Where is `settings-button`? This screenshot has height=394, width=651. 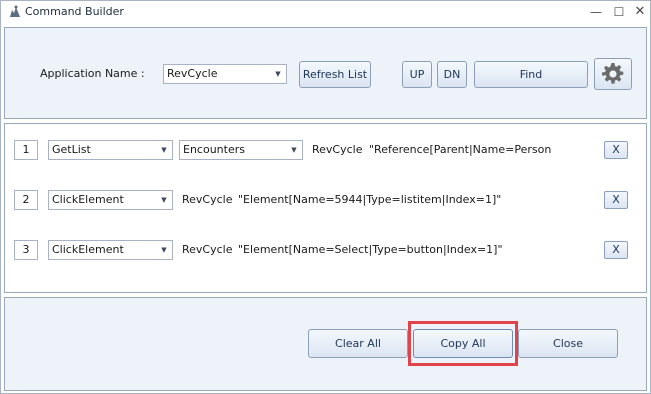 settings-button is located at coordinates (613, 74).